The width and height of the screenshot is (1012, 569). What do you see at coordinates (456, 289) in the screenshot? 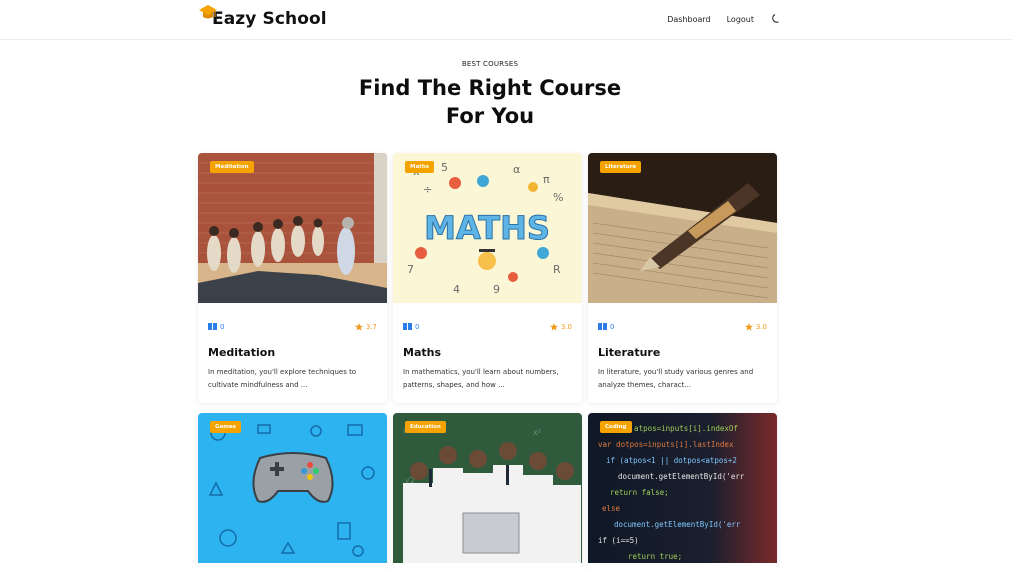
I see `svg-text: 4` at bounding box center [456, 289].